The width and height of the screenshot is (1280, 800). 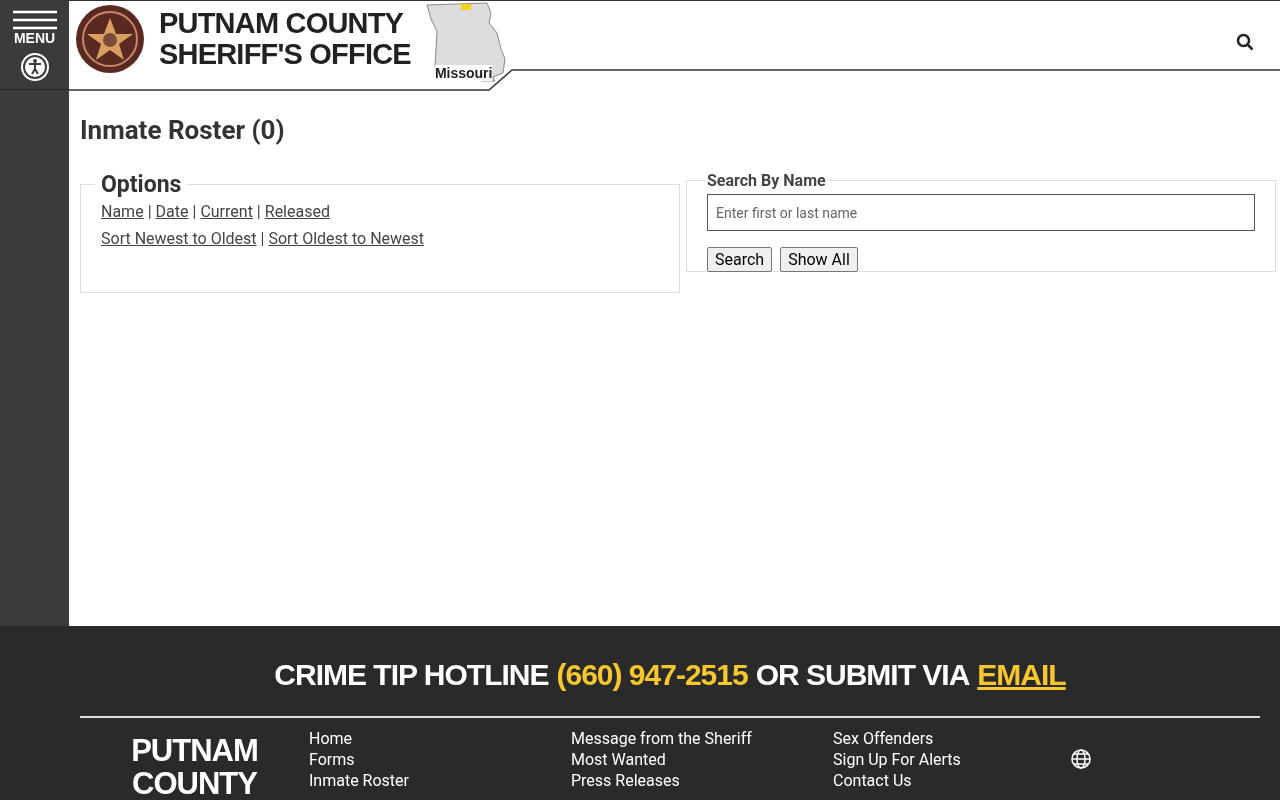 I want to click on office-title: PUTNAM COUNTY, so click(x=282, y=23).